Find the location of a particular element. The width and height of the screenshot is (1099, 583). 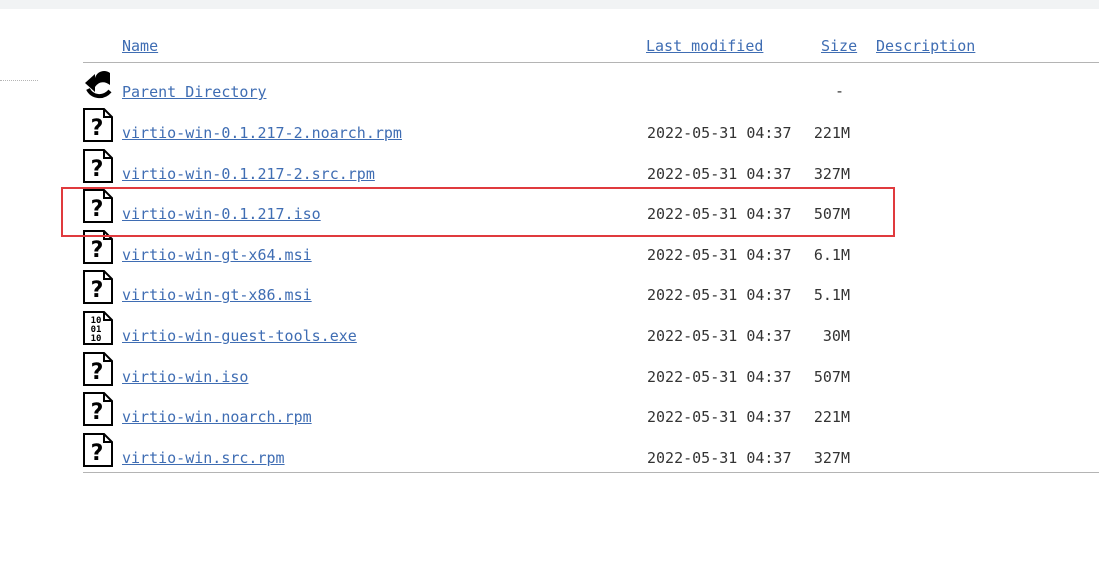

column-header-name: Name is located at coordinates (140, 46).